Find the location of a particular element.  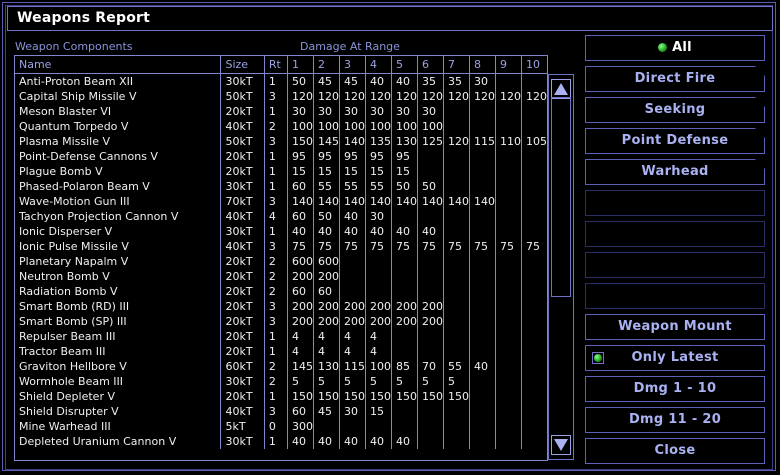

table-row: Plague Bomb V 20kT 1 15 15 15 15 15 is located at coordinates (281, 171).